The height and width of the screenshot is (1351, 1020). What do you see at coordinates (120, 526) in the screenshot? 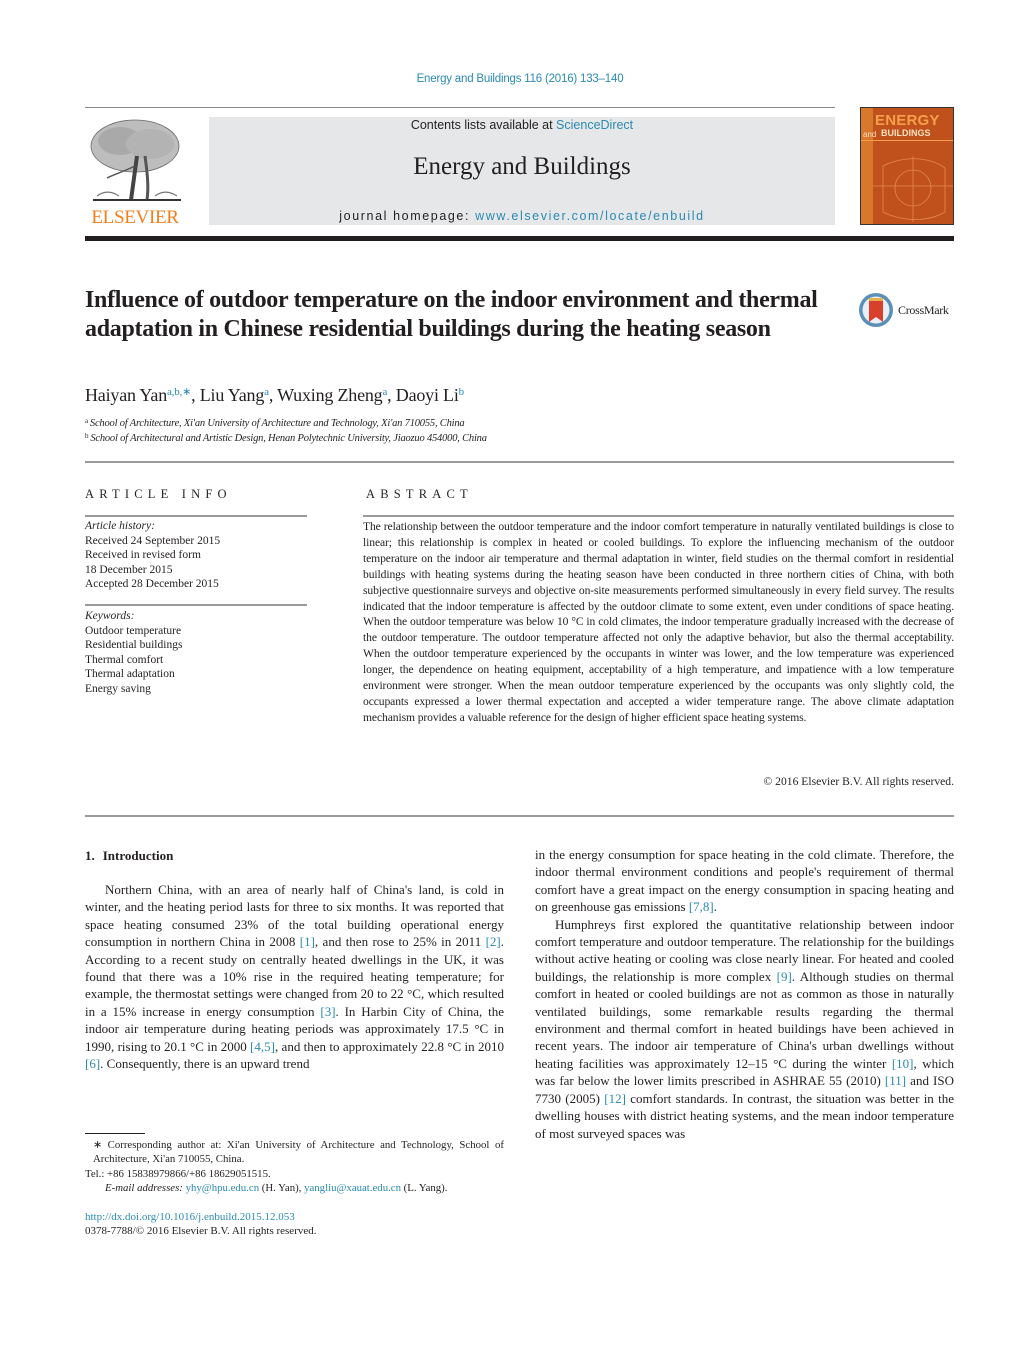
I see `history-label: Article history:` at bounding box center [120, 526].